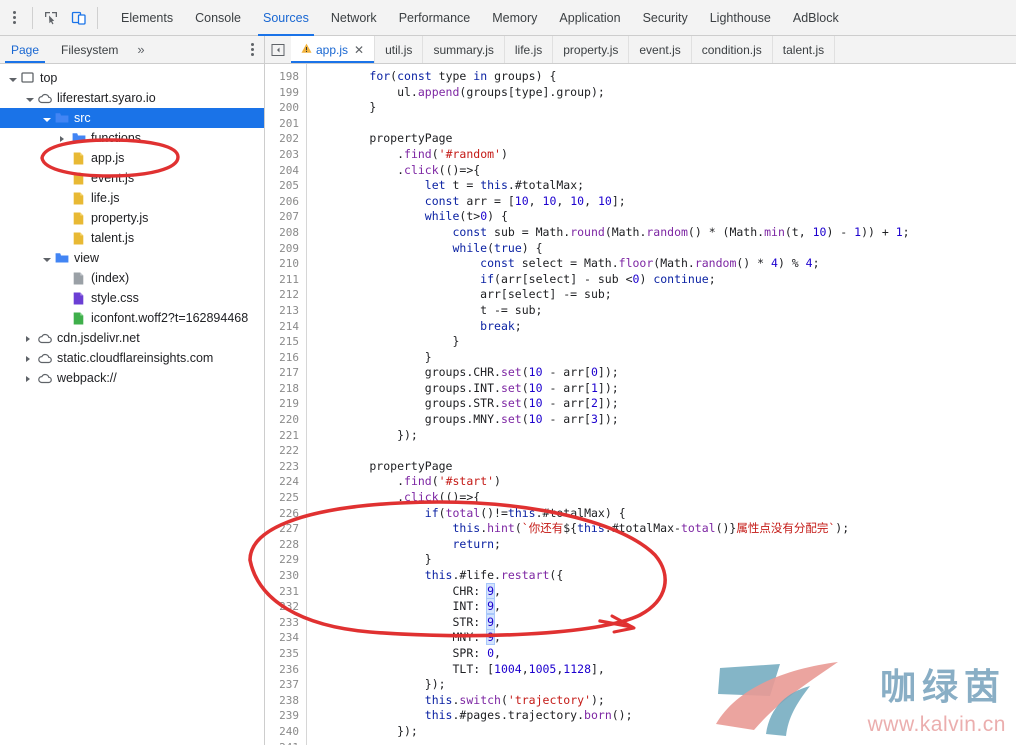 The image size is (1016, 745). Describe the element at coordinates (665, 482) in the screenshot. I see `code-line: .find('#start')` at that location.